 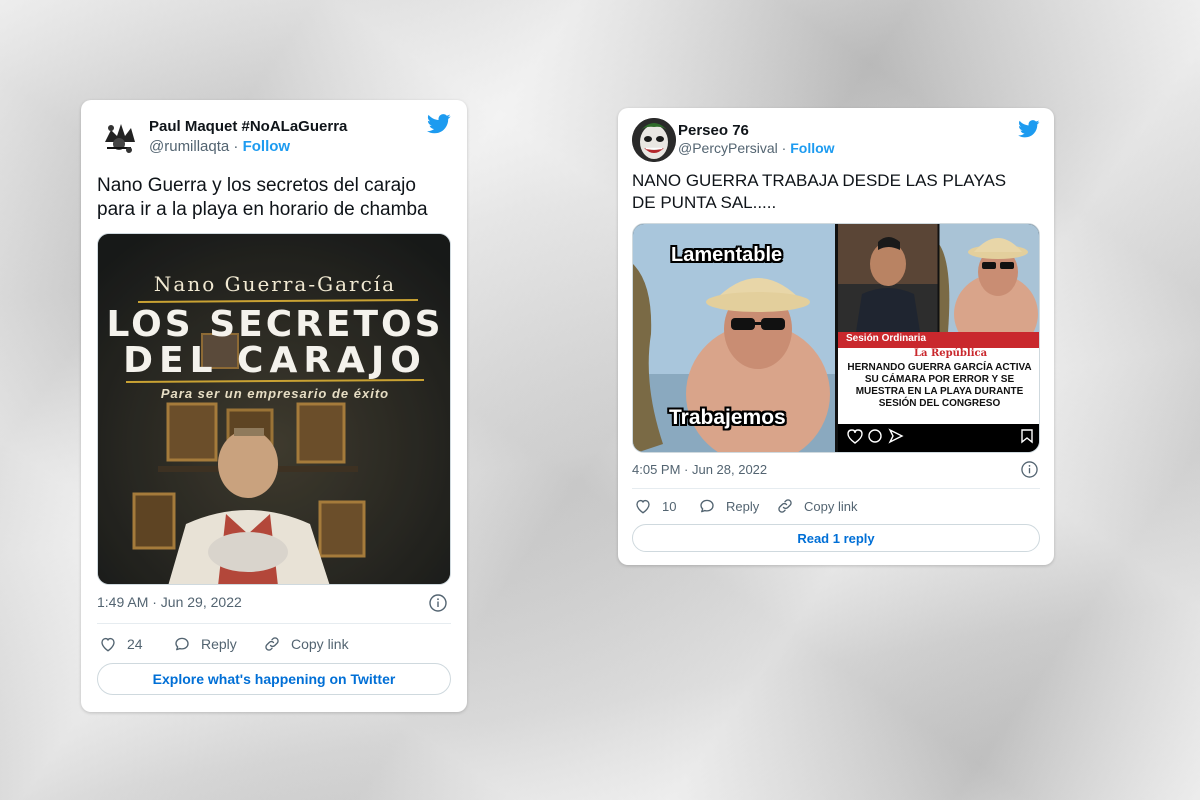 I want to click on book-subtitle: Para ser un empresario de éxito, so click(x=275, y=393).